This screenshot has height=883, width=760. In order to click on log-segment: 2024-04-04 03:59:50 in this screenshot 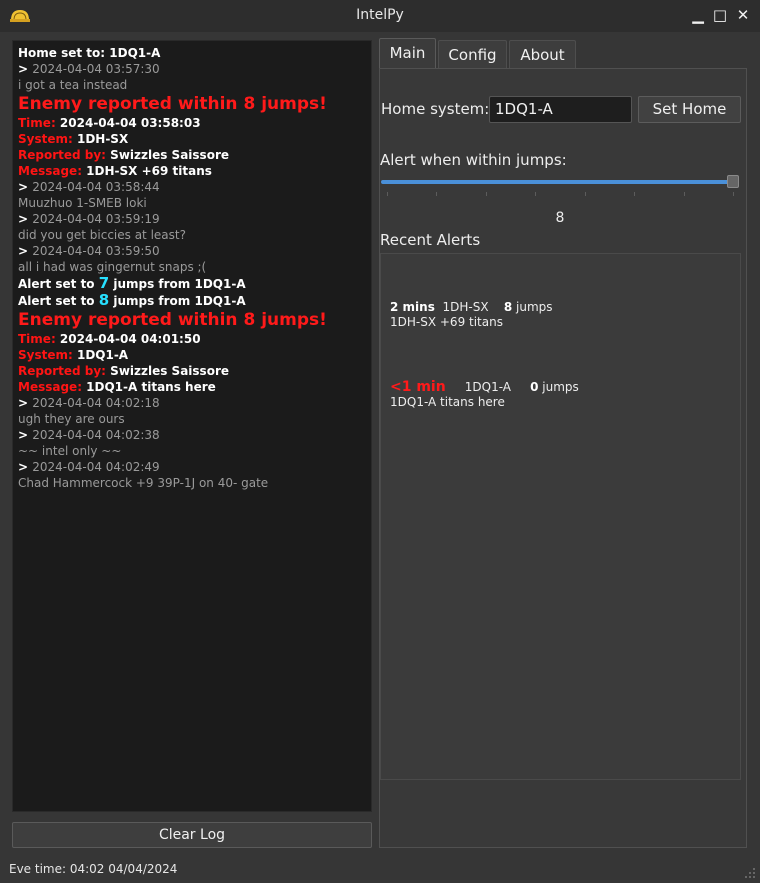, I will do `click(96, 251)`.